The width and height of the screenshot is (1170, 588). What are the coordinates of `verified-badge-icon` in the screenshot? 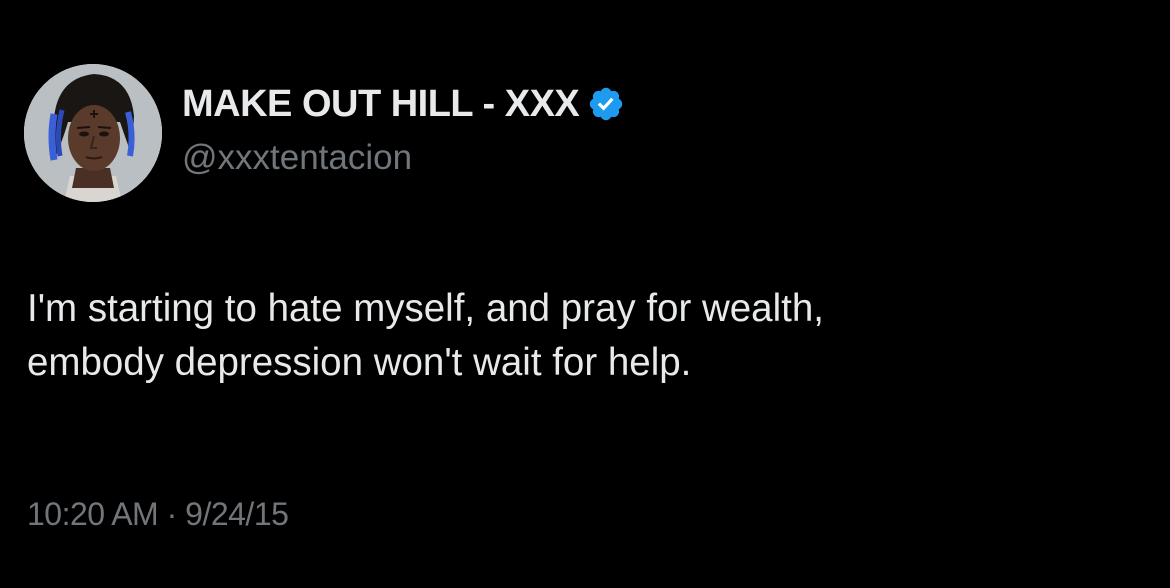 It's located at (606, 104).